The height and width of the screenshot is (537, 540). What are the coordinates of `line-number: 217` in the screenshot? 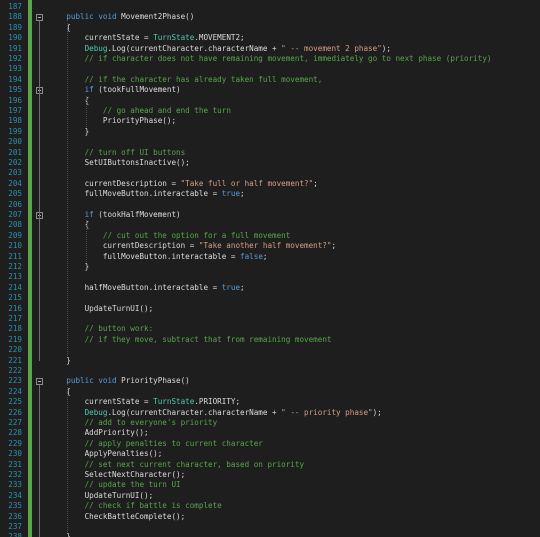 It's located at (15, 318).